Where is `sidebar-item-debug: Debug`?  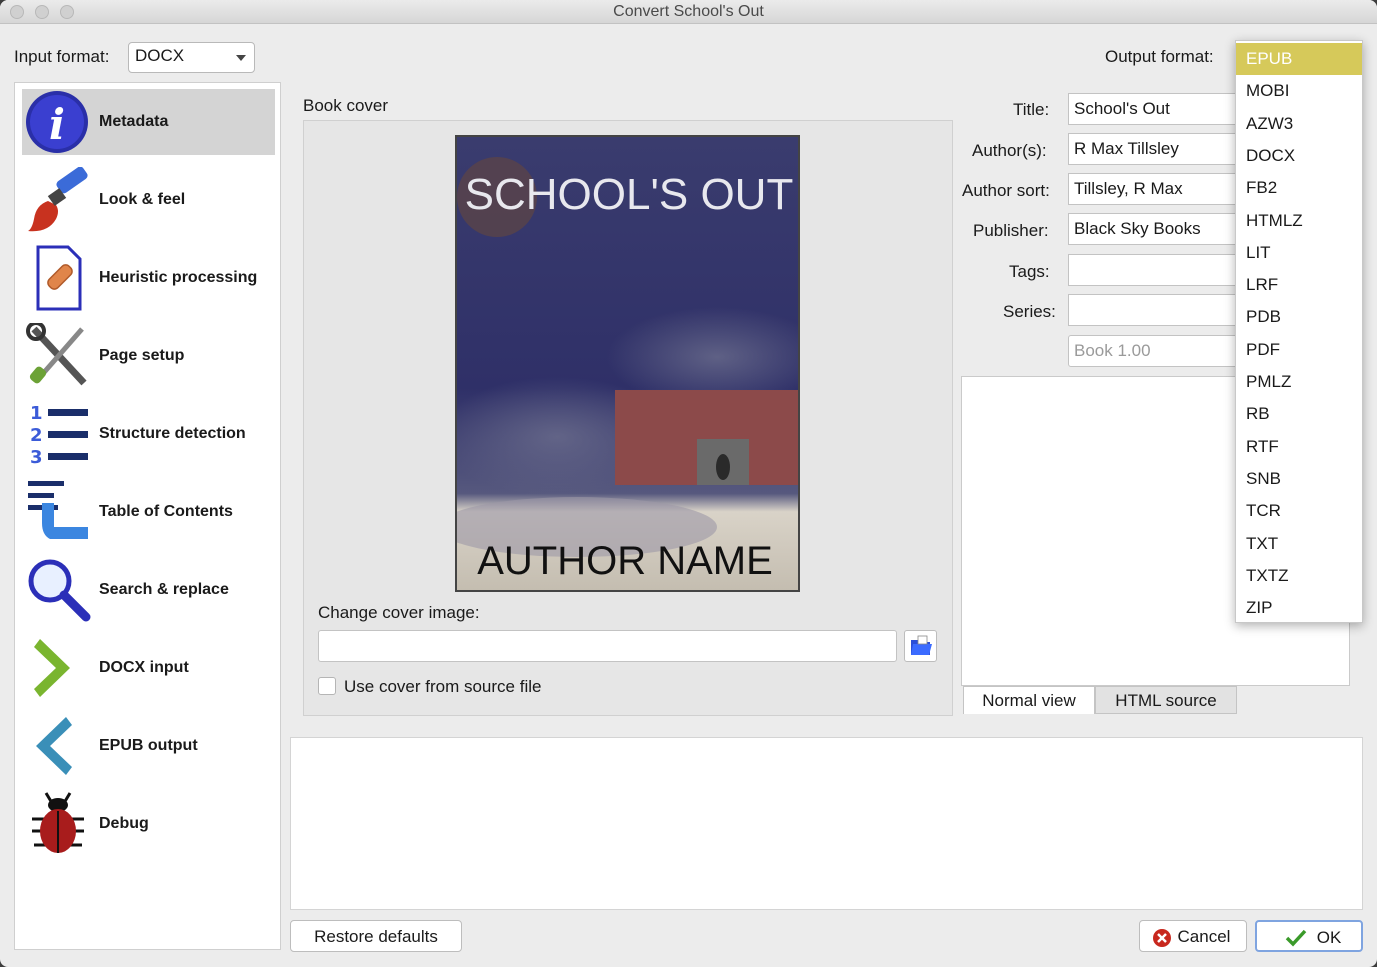
sidebar-item-debug: Debug is located at coordinates (148, 824).